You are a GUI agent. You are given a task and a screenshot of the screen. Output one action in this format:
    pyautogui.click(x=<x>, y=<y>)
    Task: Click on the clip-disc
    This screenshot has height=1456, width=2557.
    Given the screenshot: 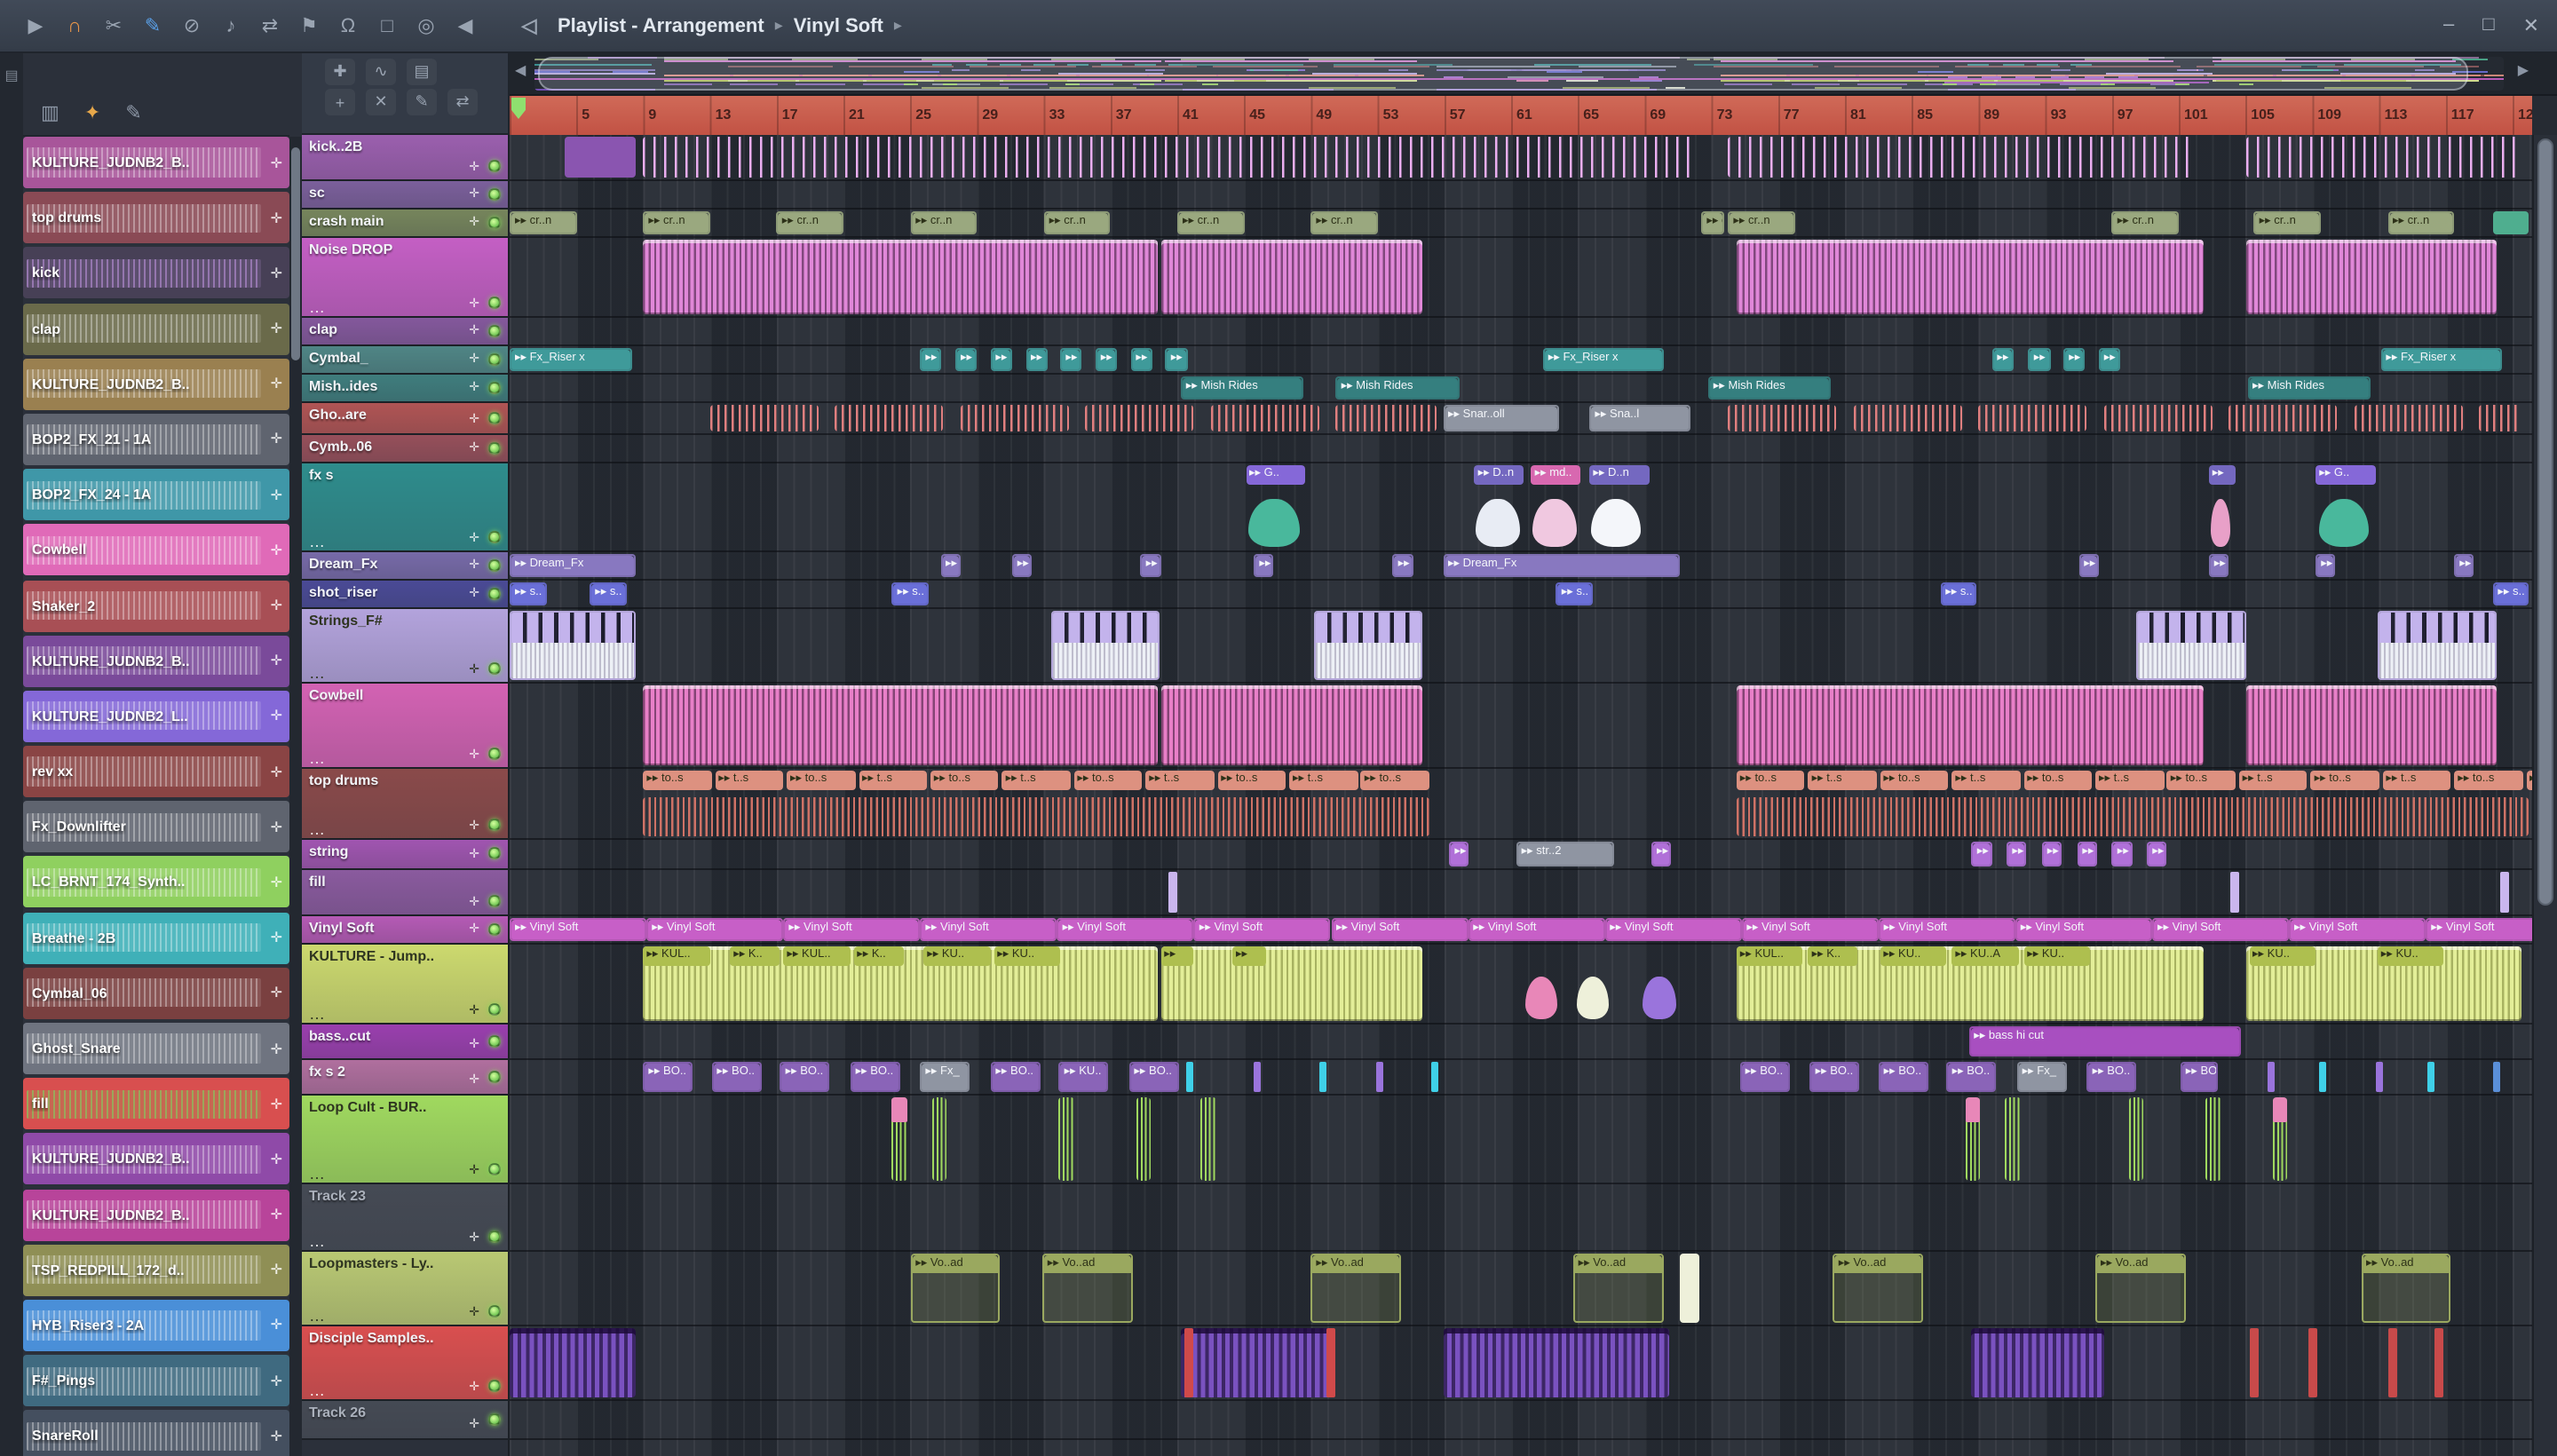 What is the action you would take?
    pyautogui.click(x=1258, y=1362)
    